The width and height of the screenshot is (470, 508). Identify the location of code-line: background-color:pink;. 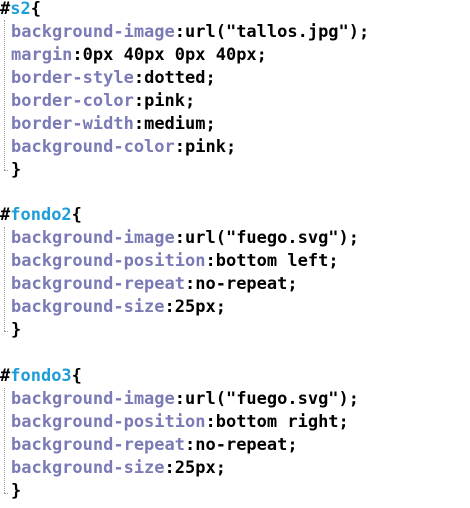
(123, 147).